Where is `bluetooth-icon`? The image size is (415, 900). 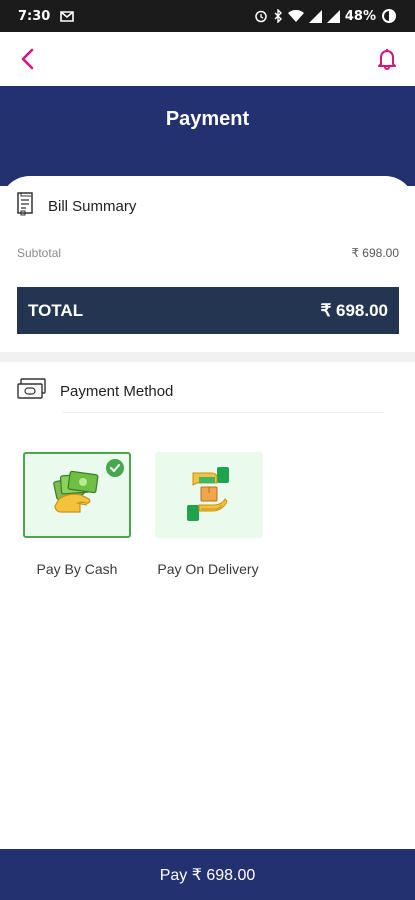 bluetooth-icon is located at coordinates (278, 16).